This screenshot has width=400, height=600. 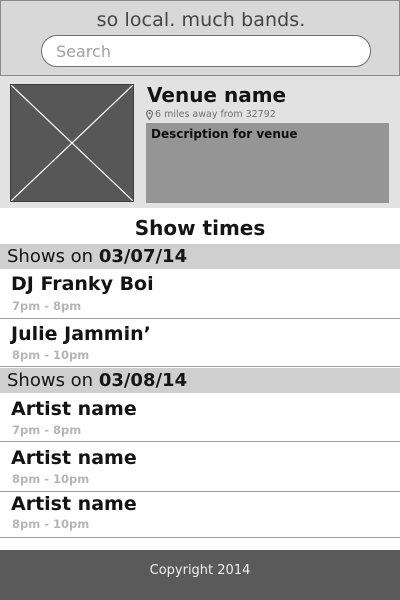 What do you see at coordinates (82, 284) in the screenshot?
I see `artist-name: DJ Franky Boi` at bounding box center [82, 284].